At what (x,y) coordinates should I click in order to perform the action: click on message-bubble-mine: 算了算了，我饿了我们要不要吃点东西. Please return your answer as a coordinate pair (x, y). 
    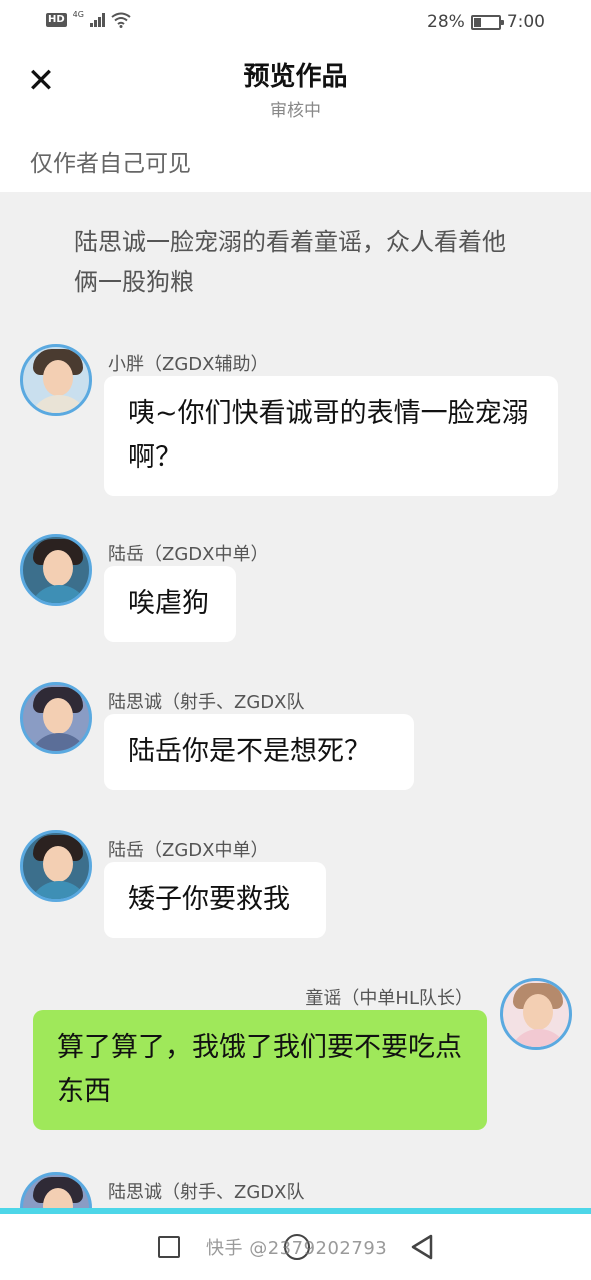
    Looking at the image, I should click on (260, 1070).